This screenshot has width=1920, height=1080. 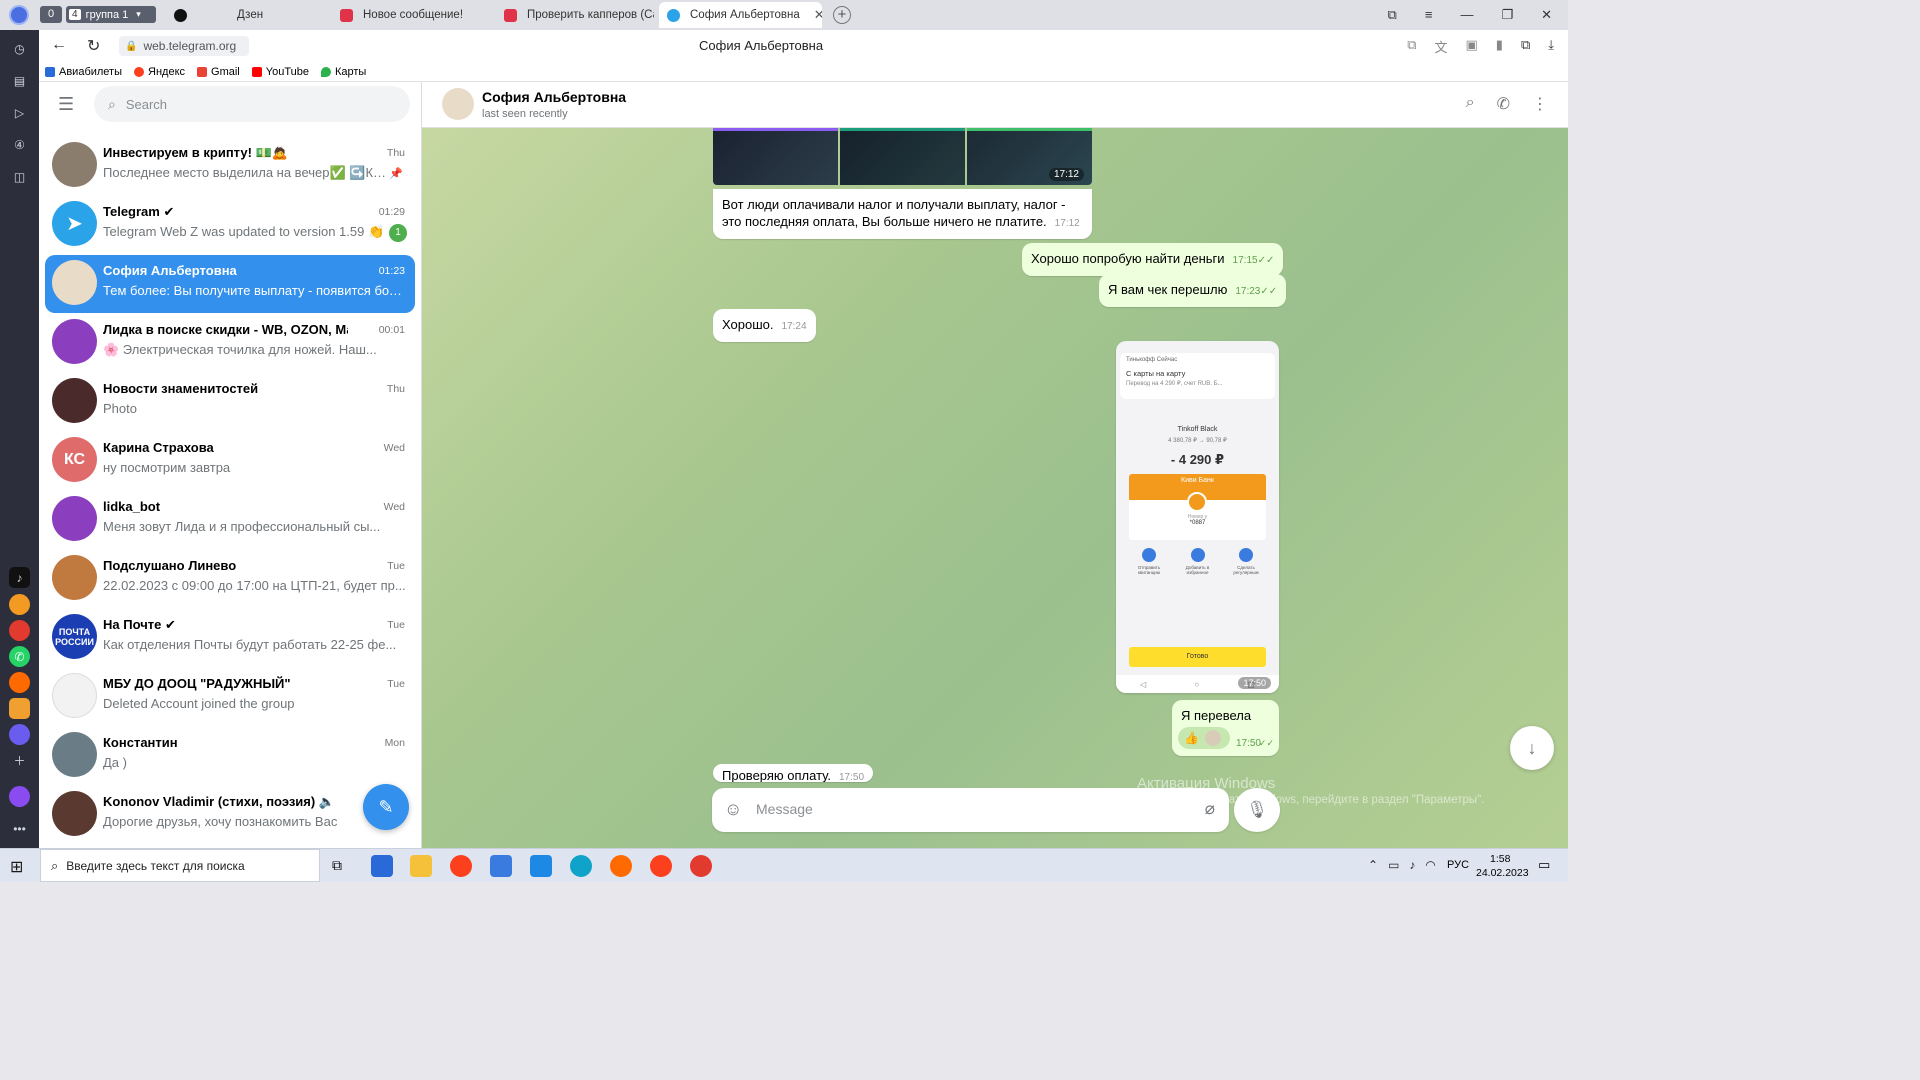 What do you see at coordinates (1507, 15) in the screenshot?
I see `restore-icon: ❐` at bounding box center [1507, 15].